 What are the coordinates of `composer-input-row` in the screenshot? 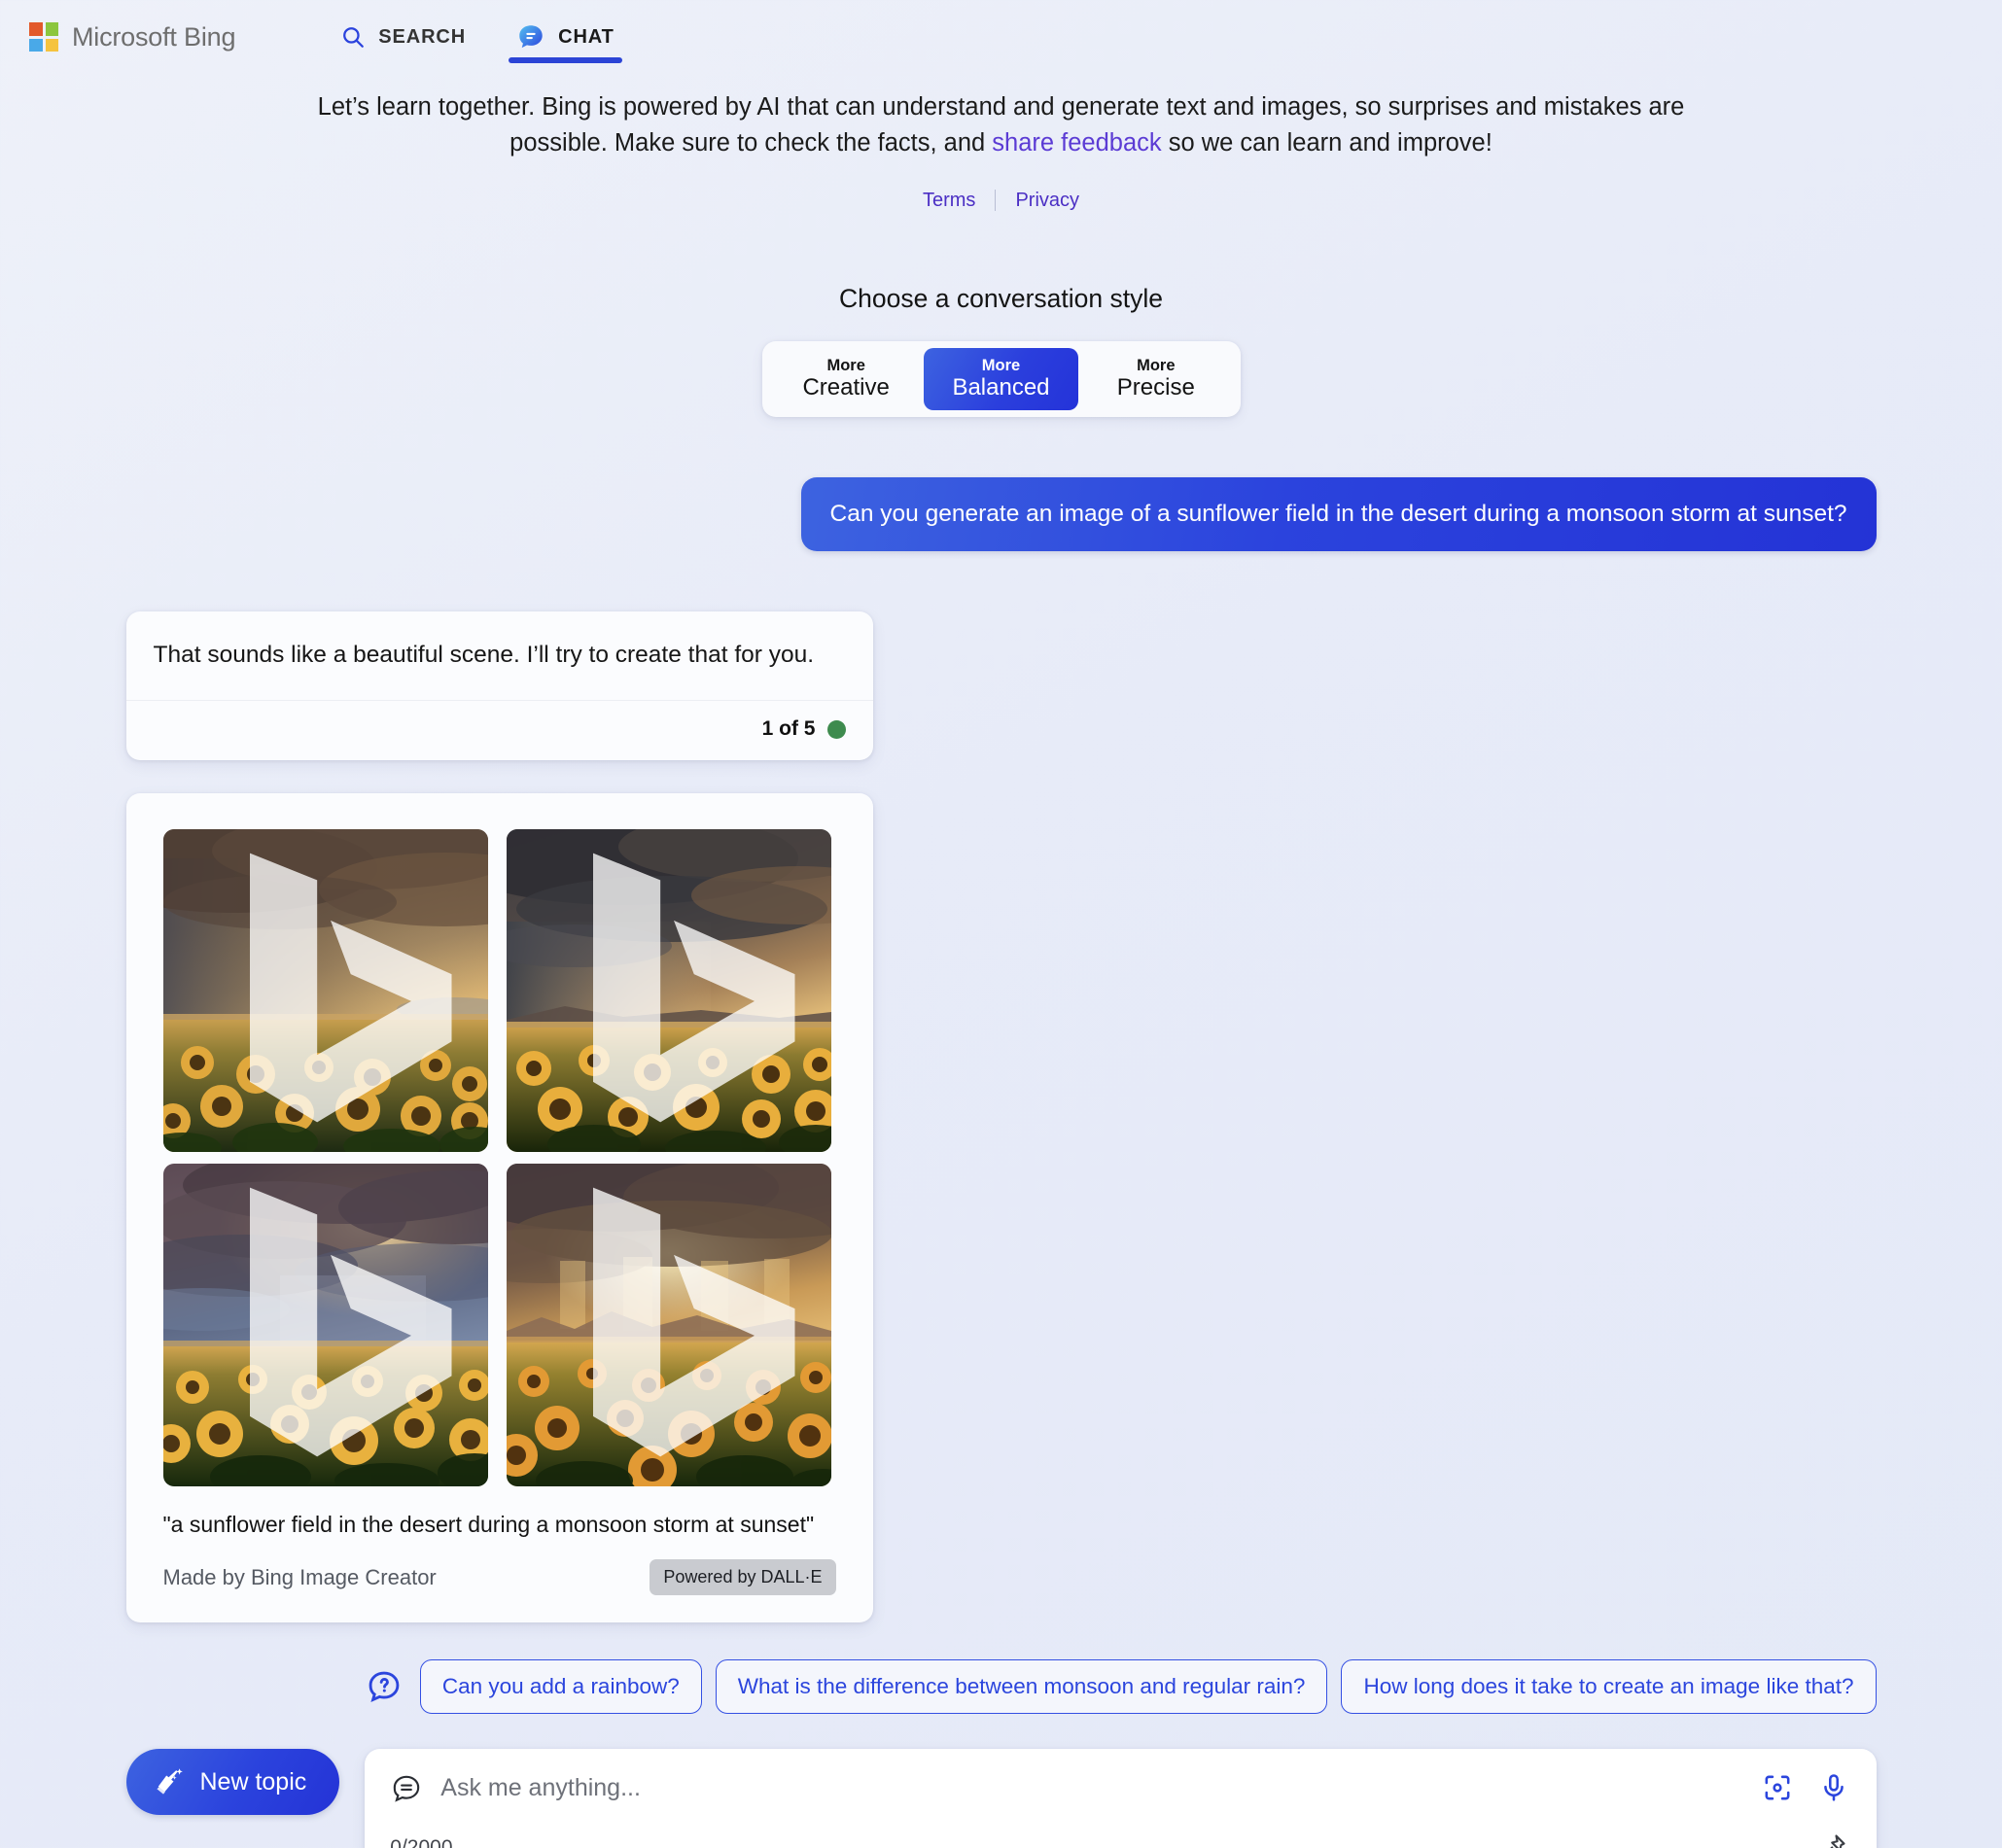 It's located at (1120, 1788).